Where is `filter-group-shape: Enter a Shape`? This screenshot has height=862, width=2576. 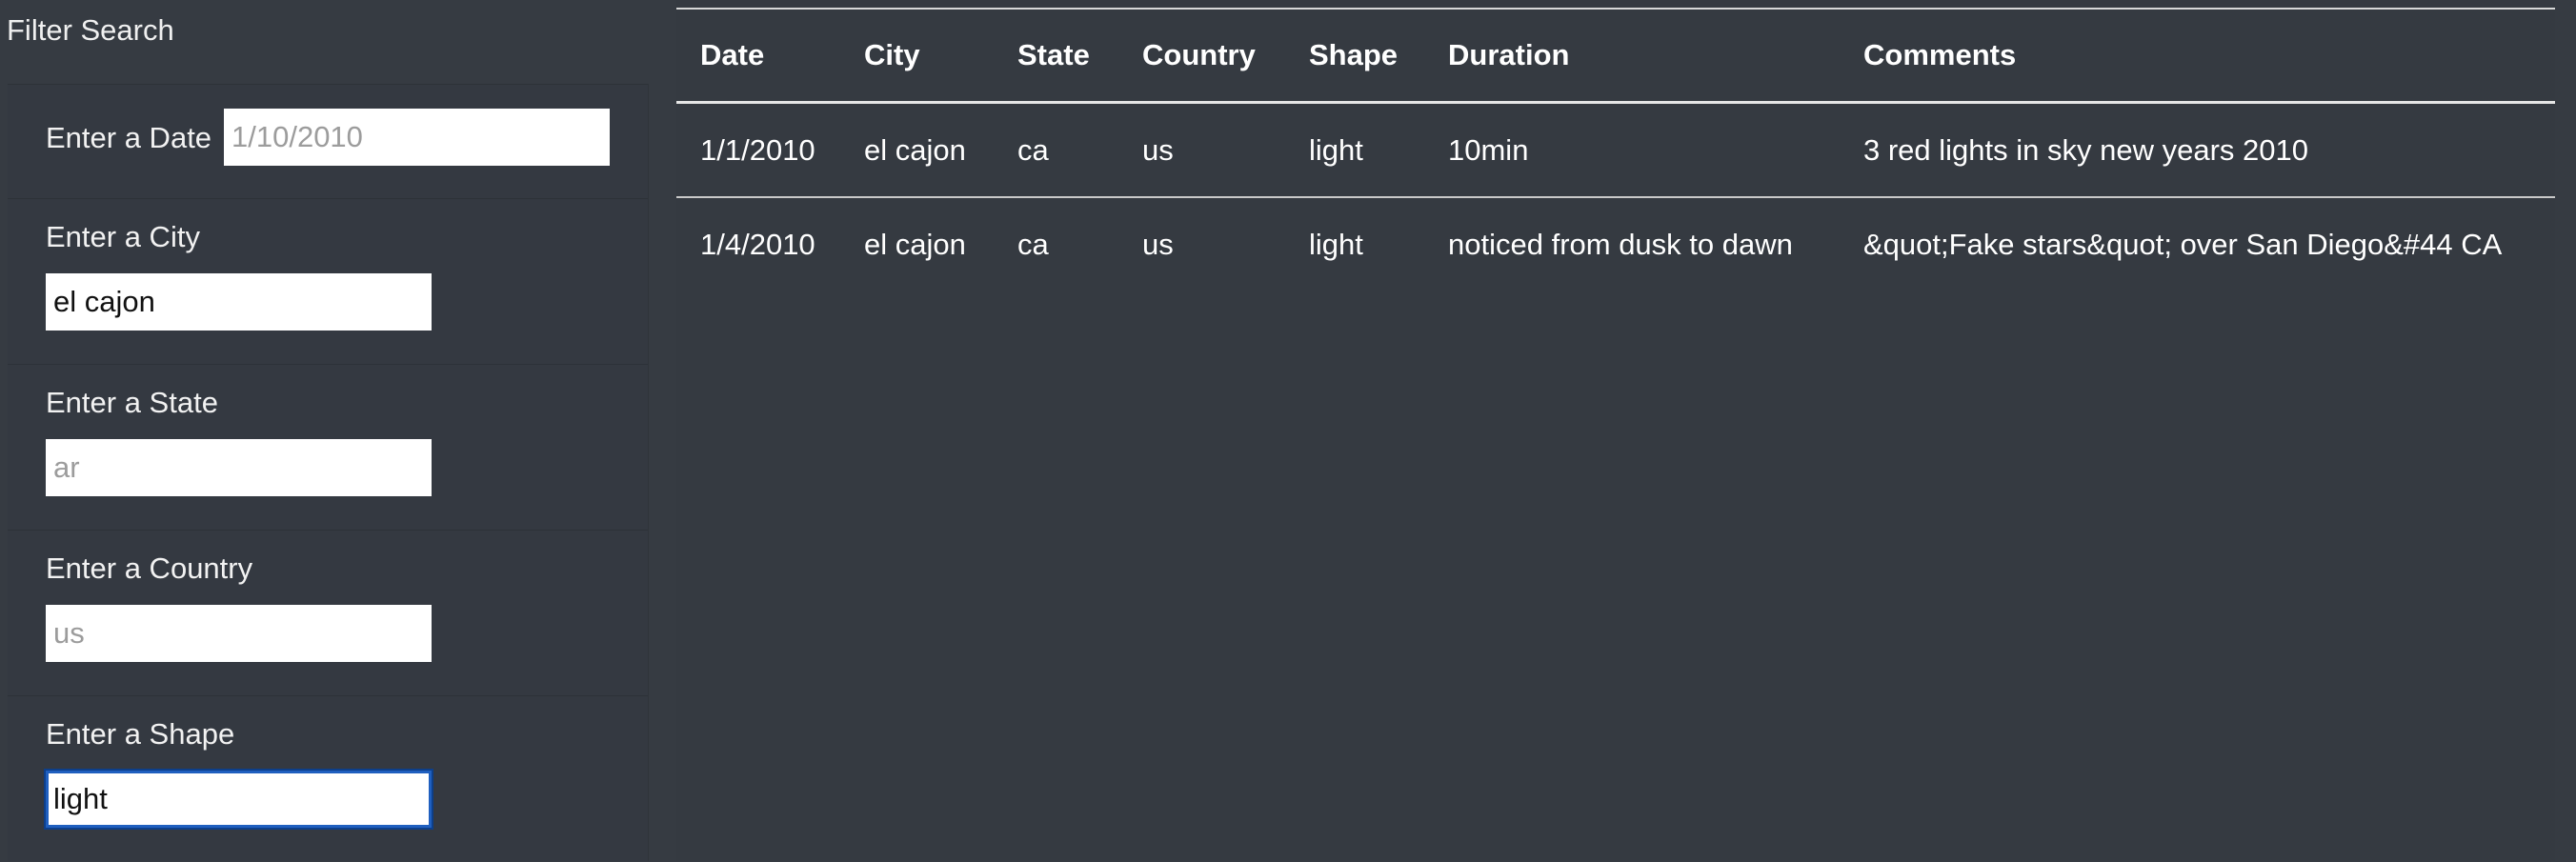
filter-group-shape: Enter a Shape is located at coordinates (328, 779).